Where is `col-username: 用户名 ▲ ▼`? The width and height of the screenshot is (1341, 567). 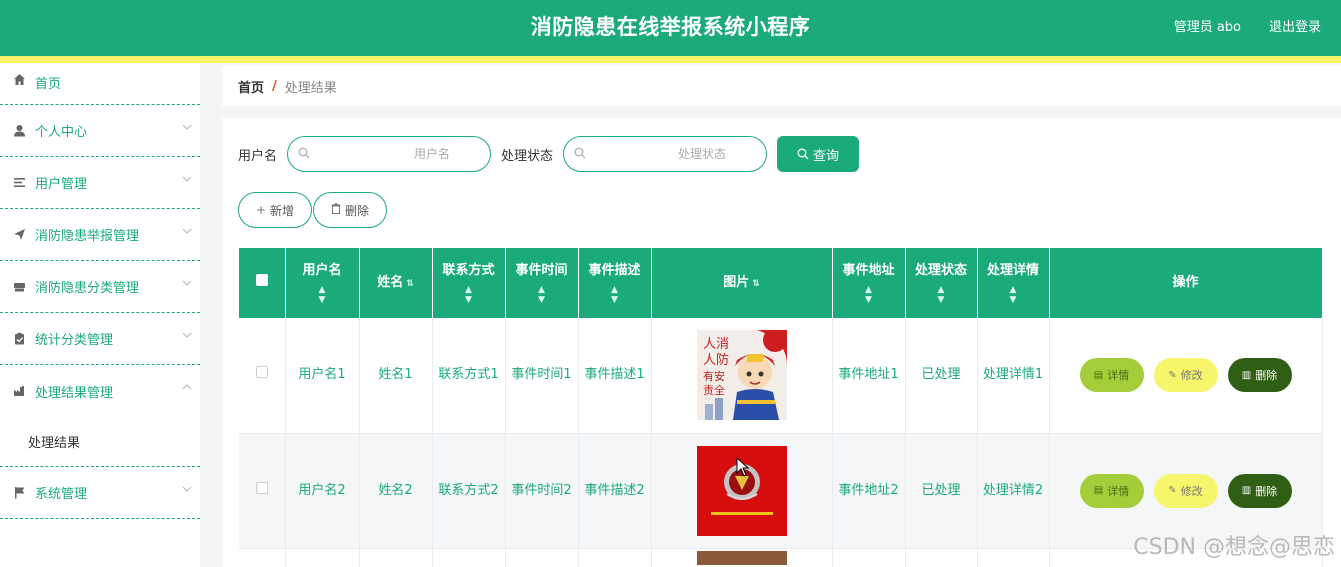
col-username: 用户名 ▲ ▼ is located at coordinates (322, 283).